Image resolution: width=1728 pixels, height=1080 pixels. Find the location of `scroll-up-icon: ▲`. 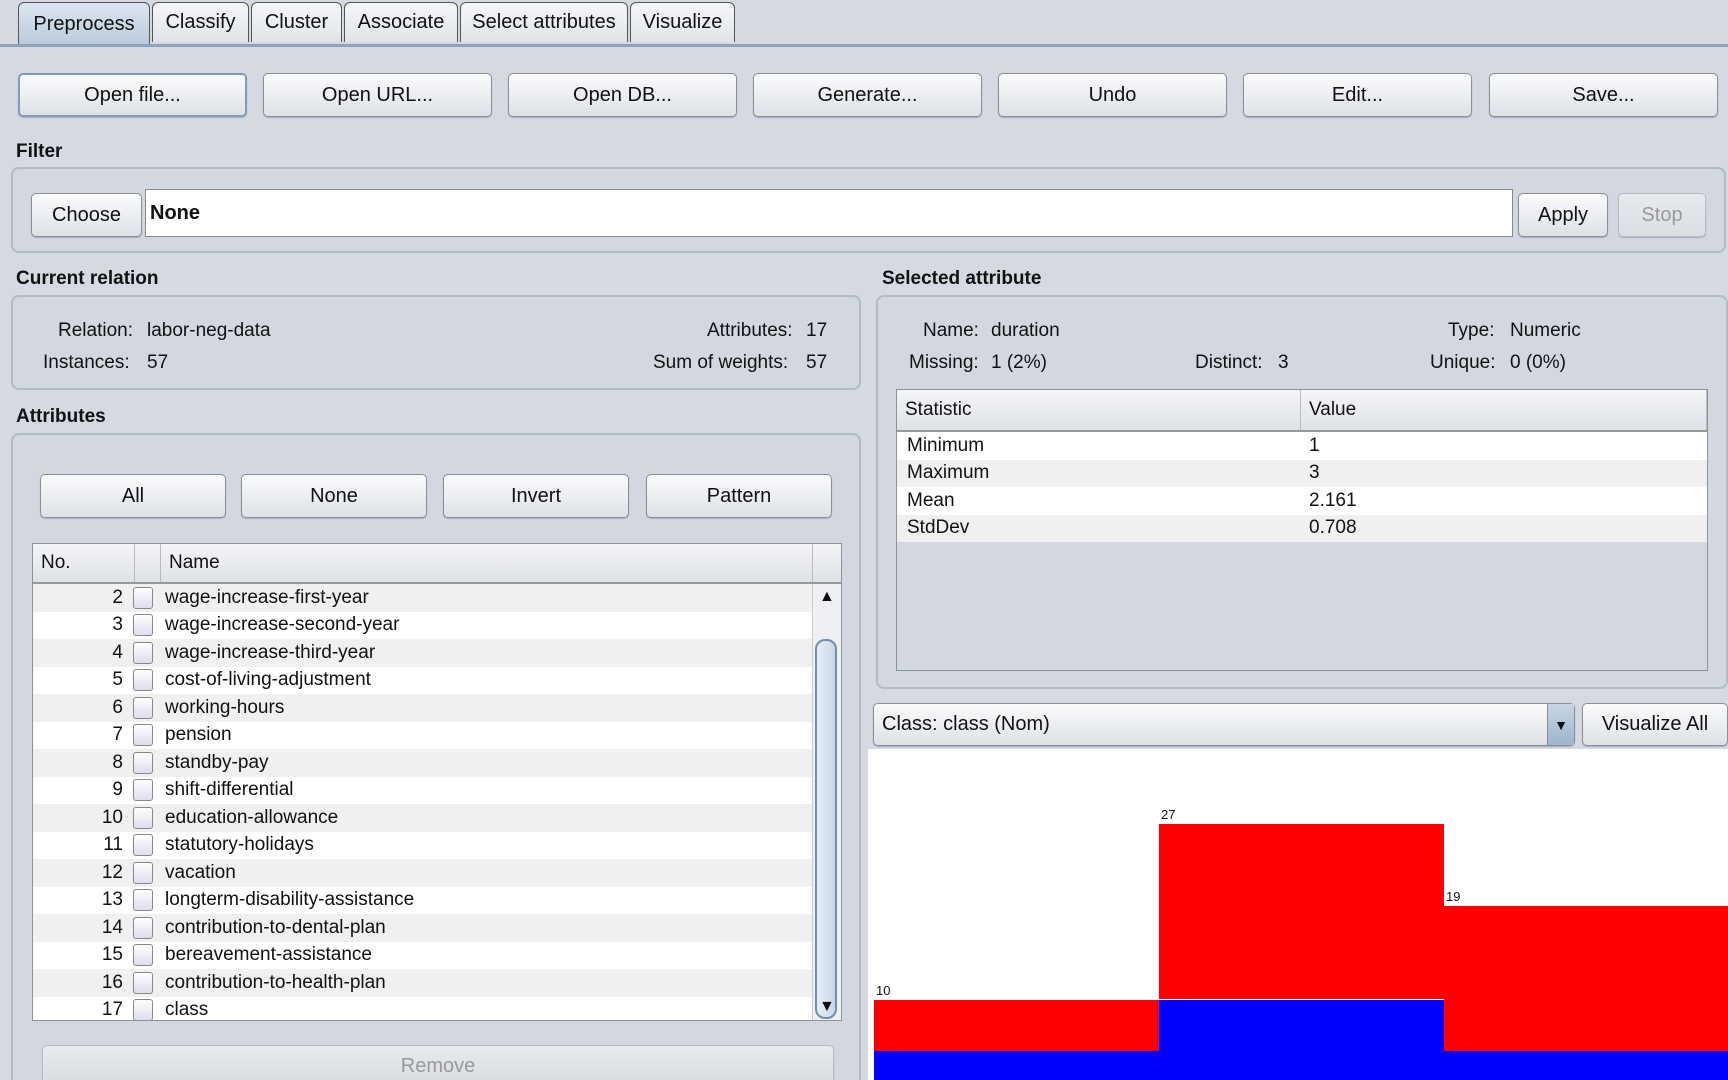

scroll-up-icon: ▲ is located at coordinates (827, 597).